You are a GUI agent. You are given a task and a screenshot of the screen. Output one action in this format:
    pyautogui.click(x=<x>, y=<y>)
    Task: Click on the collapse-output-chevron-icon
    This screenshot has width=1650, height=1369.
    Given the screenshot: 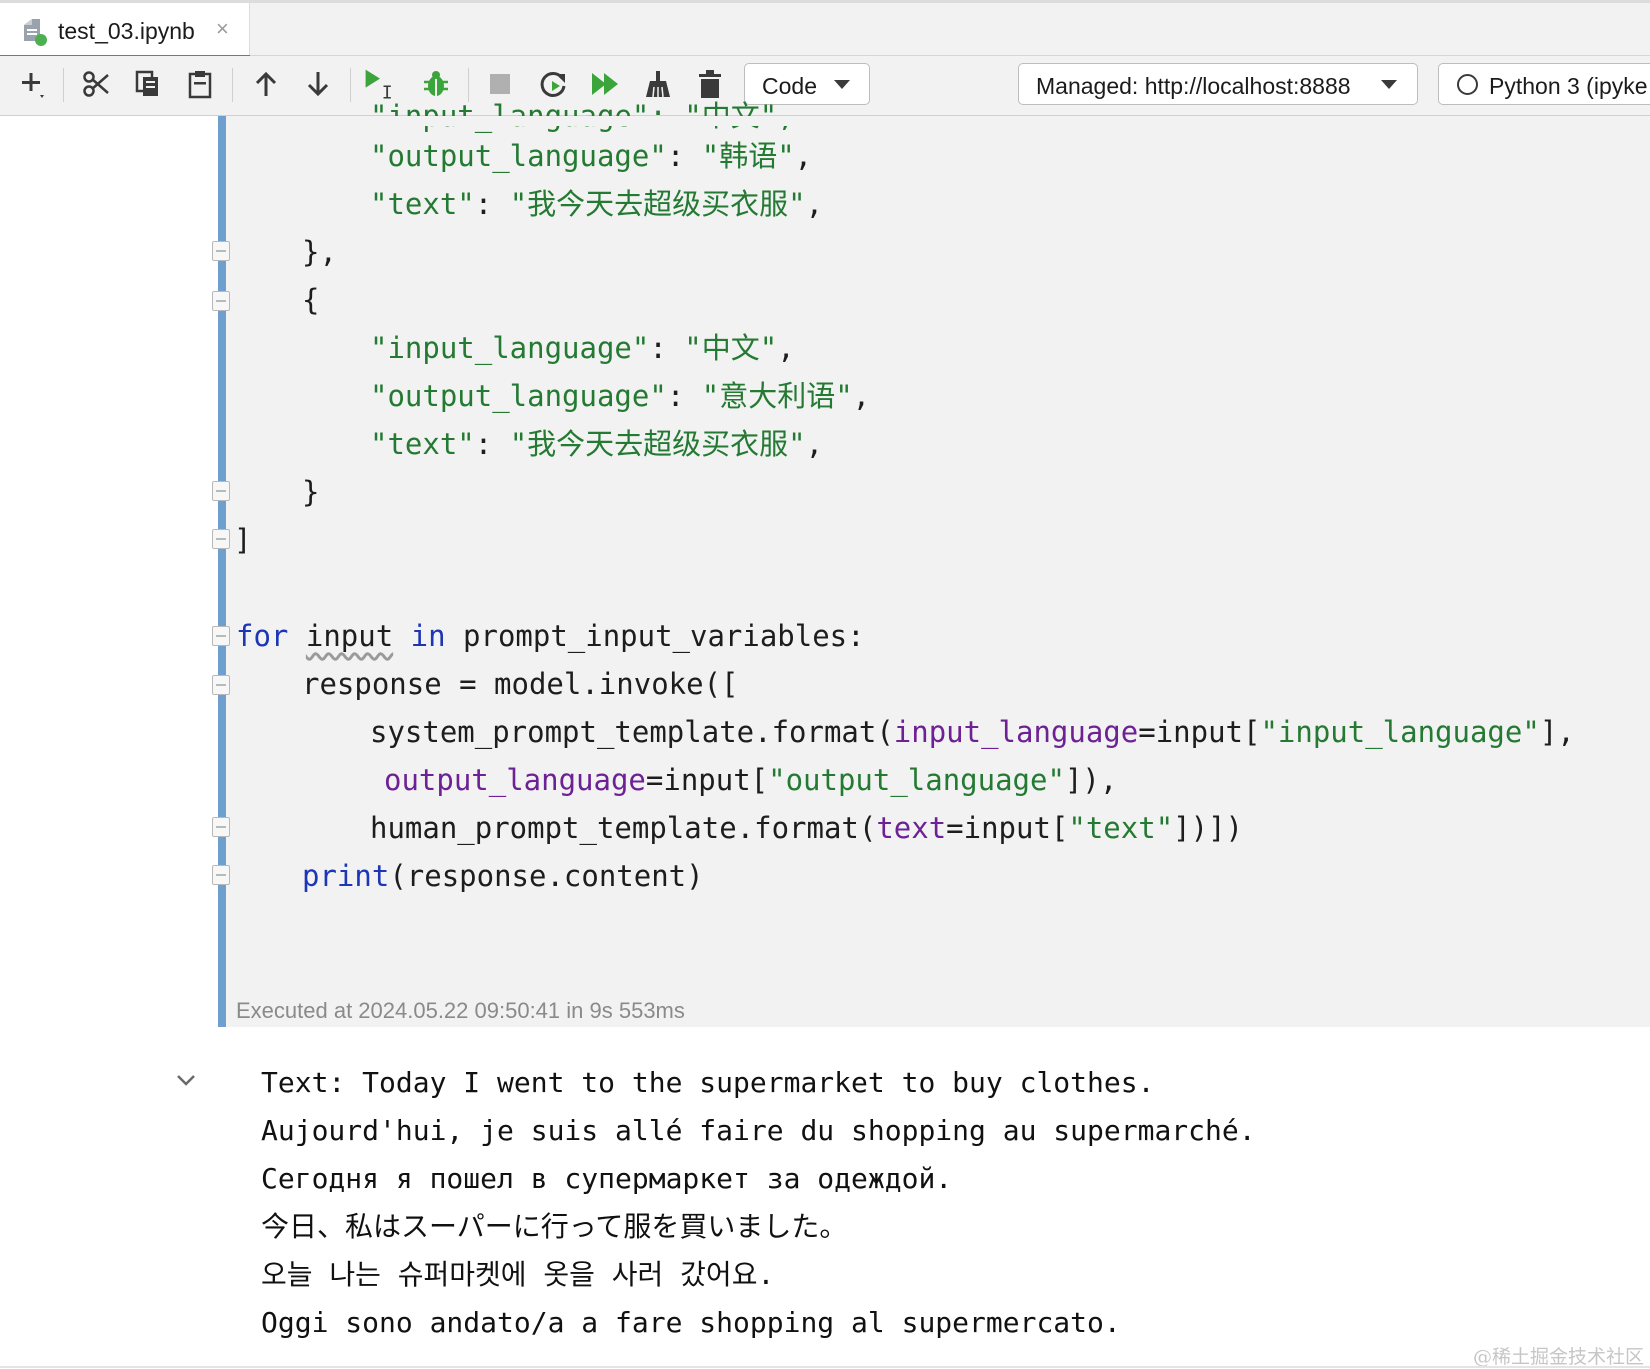 What is the action you would take?
    pyautogui.click(x=186, y=1080)
    